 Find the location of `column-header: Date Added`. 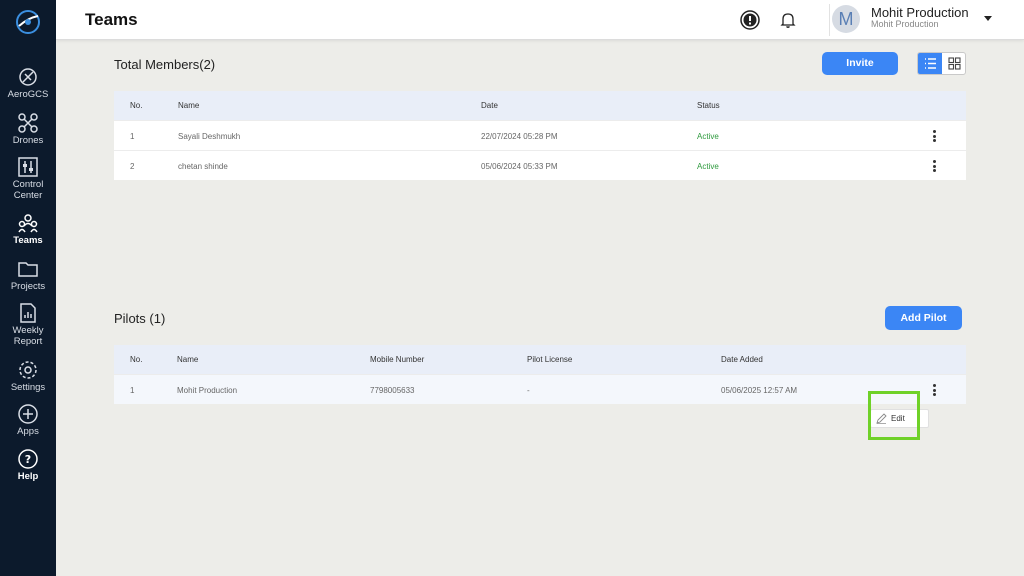

column-header: Date Added is located at coordinates (742, 359).